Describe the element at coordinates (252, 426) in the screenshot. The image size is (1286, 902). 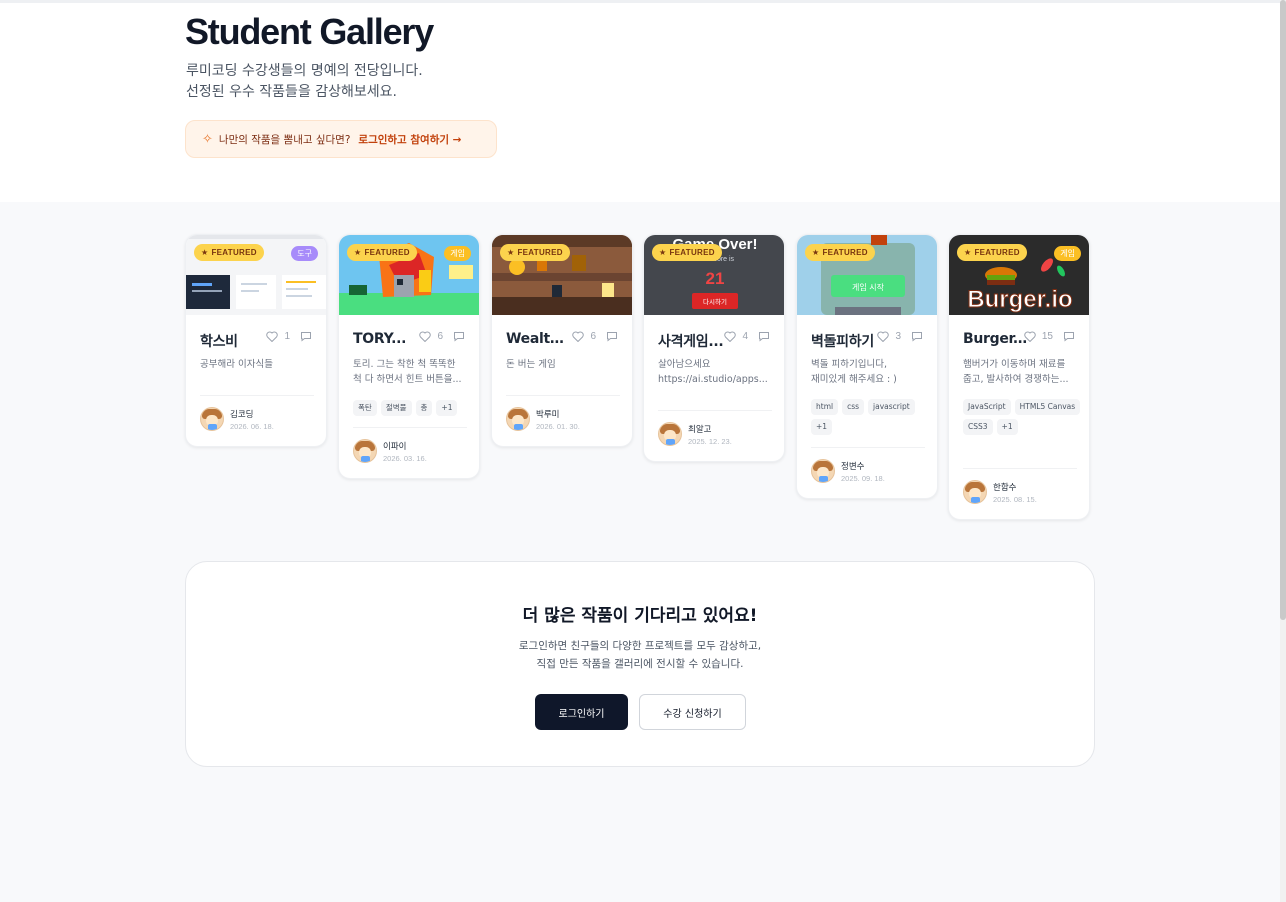
I see `post-date: 2026. 06. 18.` at that location.